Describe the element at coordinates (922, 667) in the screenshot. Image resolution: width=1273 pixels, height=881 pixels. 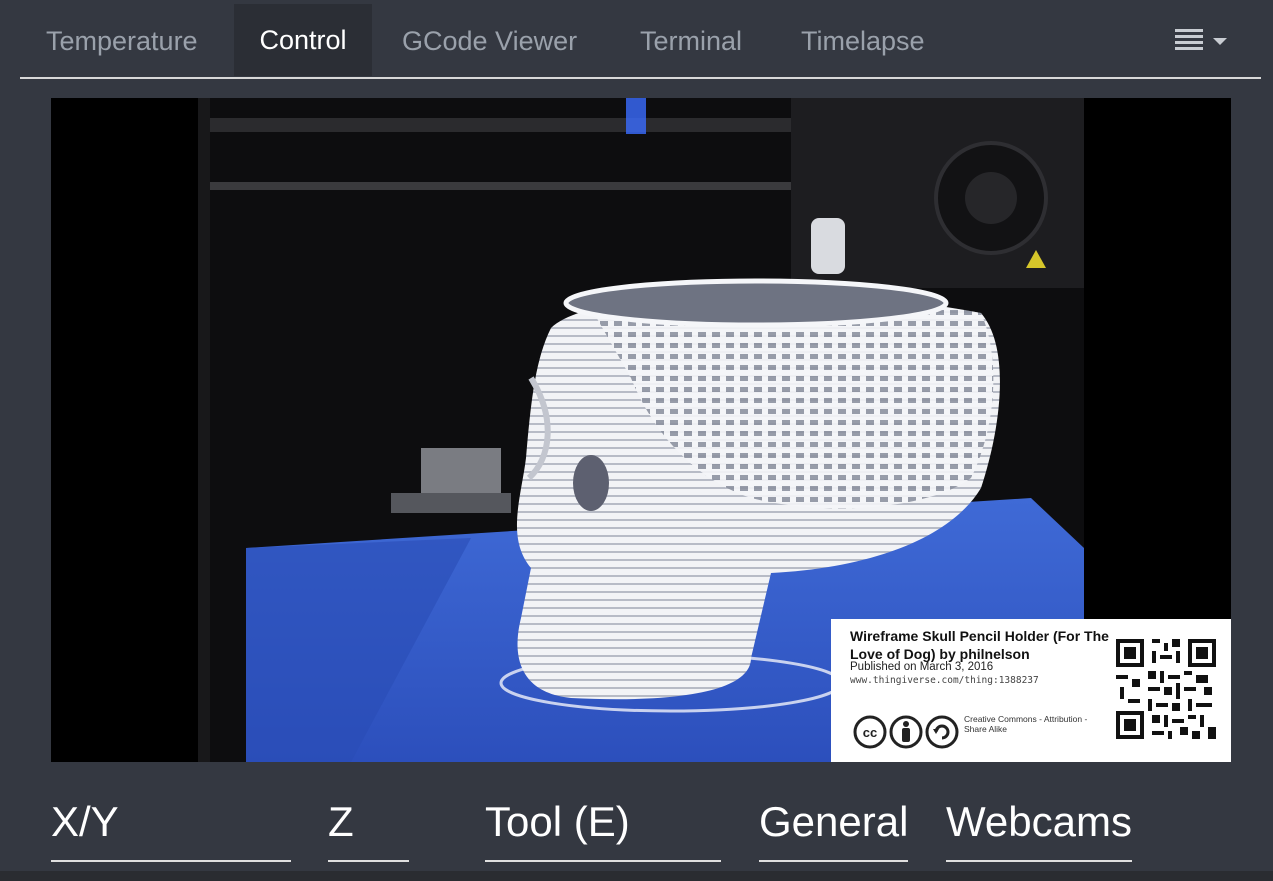
I see `published-date: Published on March 3, 2016` at that location.